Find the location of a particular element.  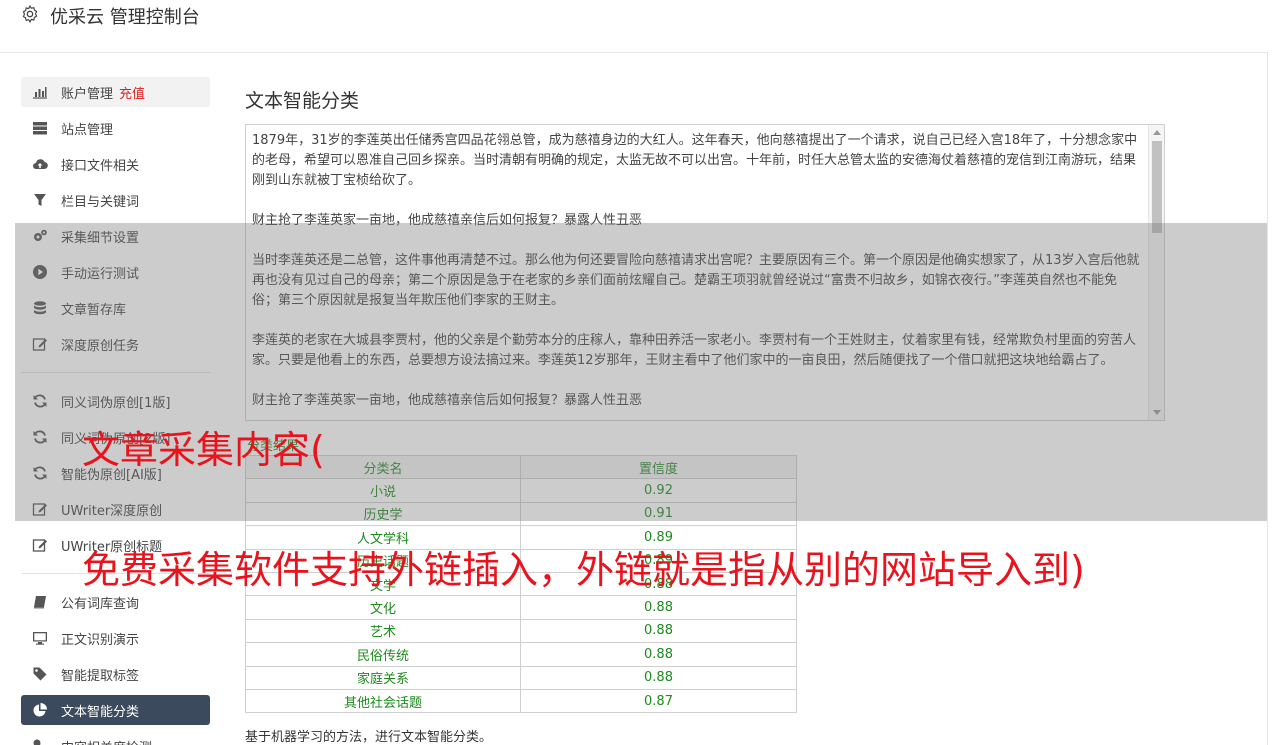

recharge-link: 充值 is located at coordinates (132, 92).